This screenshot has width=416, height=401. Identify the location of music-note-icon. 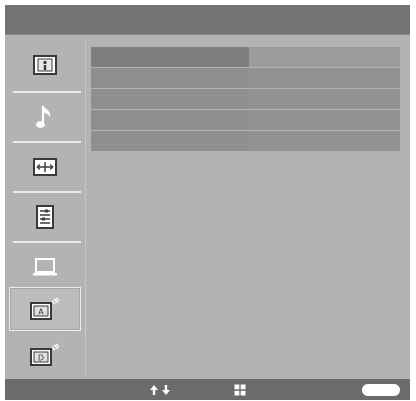
(43, 117).